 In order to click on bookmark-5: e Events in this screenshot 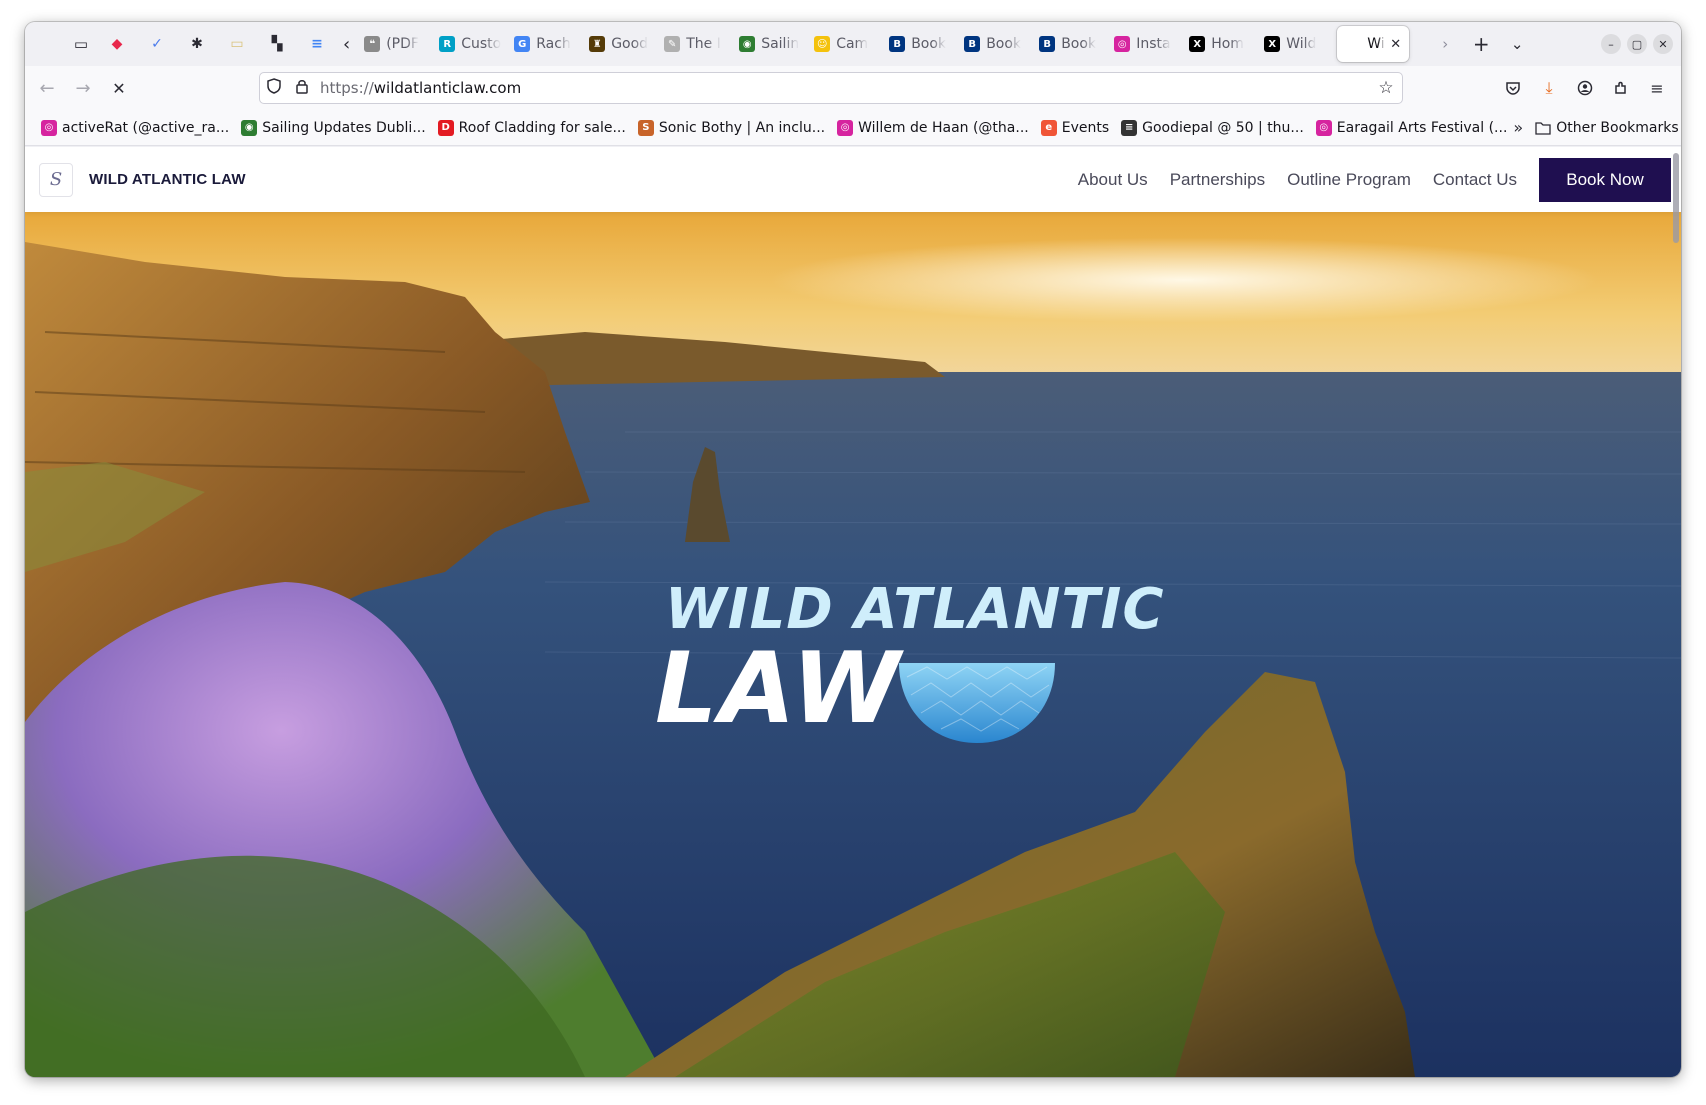, I will do `click(1075, 128)`.